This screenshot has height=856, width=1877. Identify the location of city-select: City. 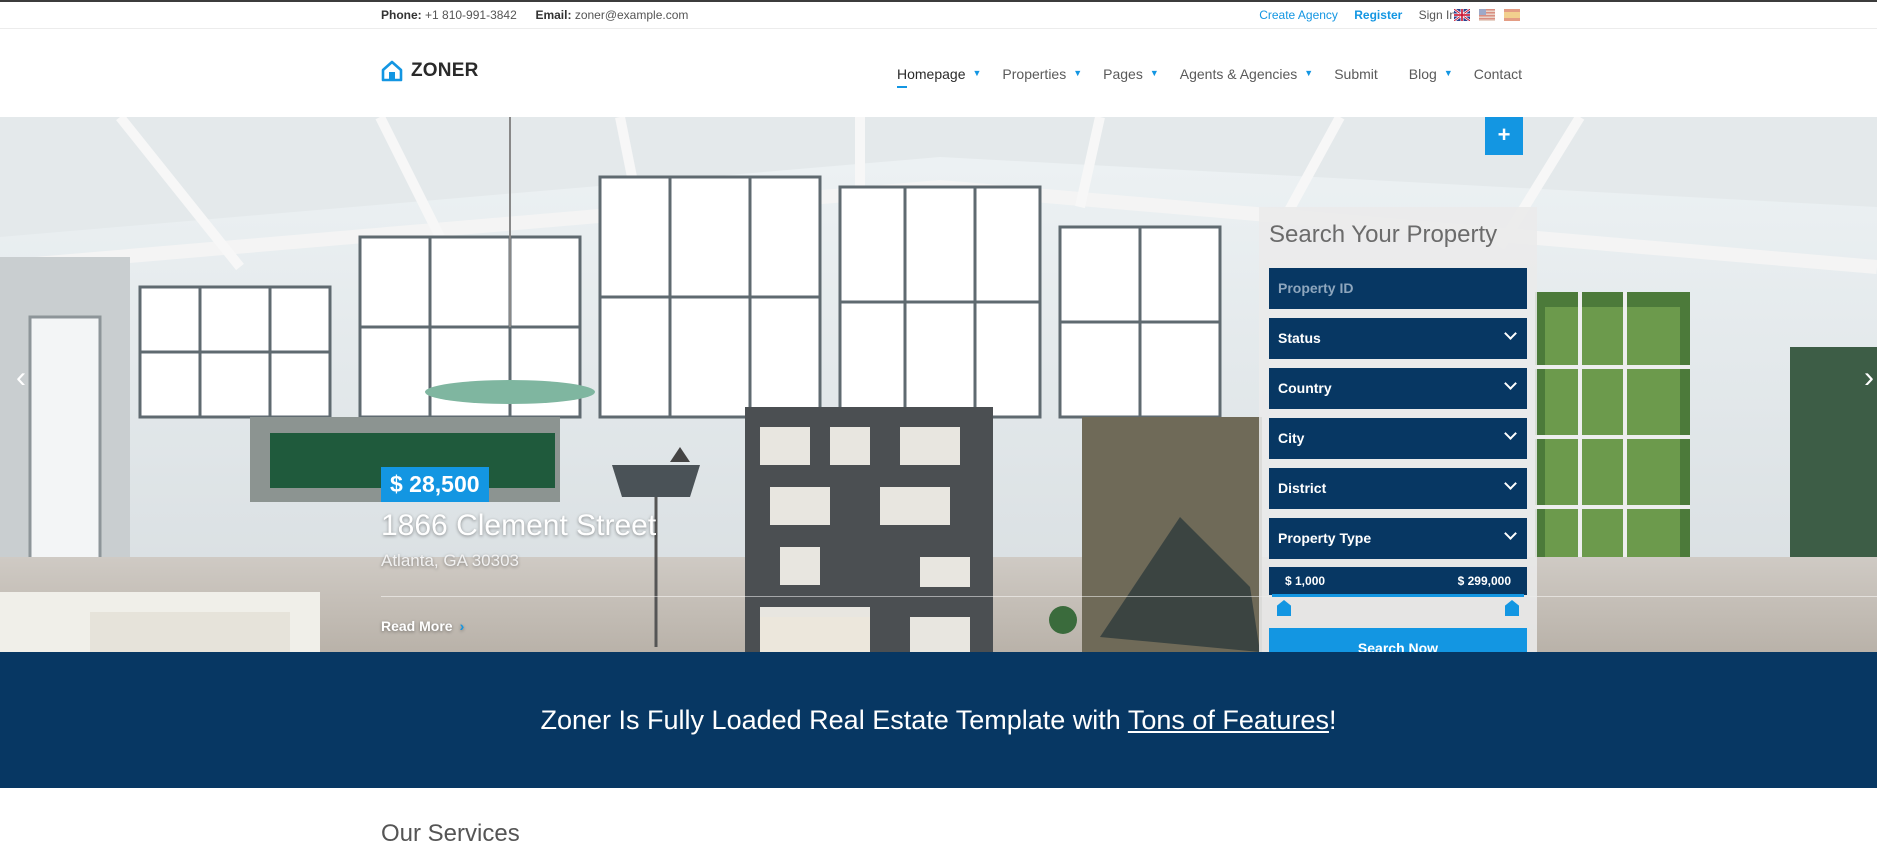
(1398, 438).